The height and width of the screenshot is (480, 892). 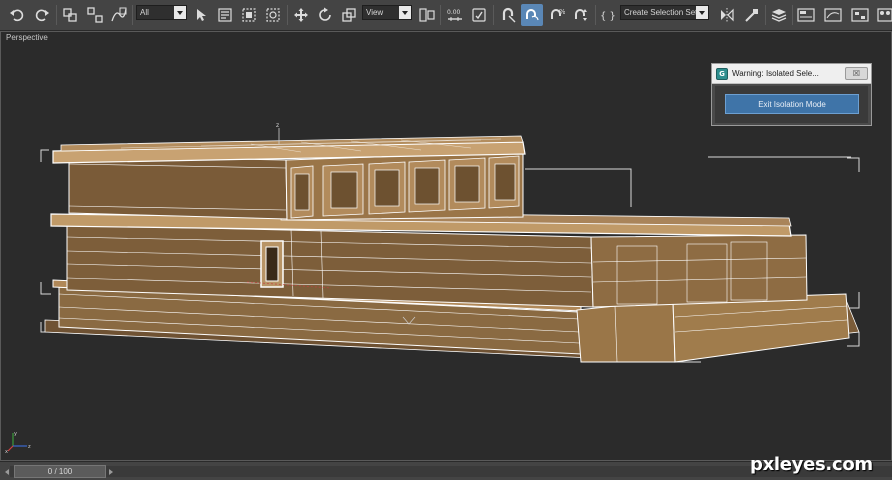 What do you see at coordinates (161, 12) in the screenshot?
I see `selection-filter-dropdown: All` at bounding box center [161, 12].